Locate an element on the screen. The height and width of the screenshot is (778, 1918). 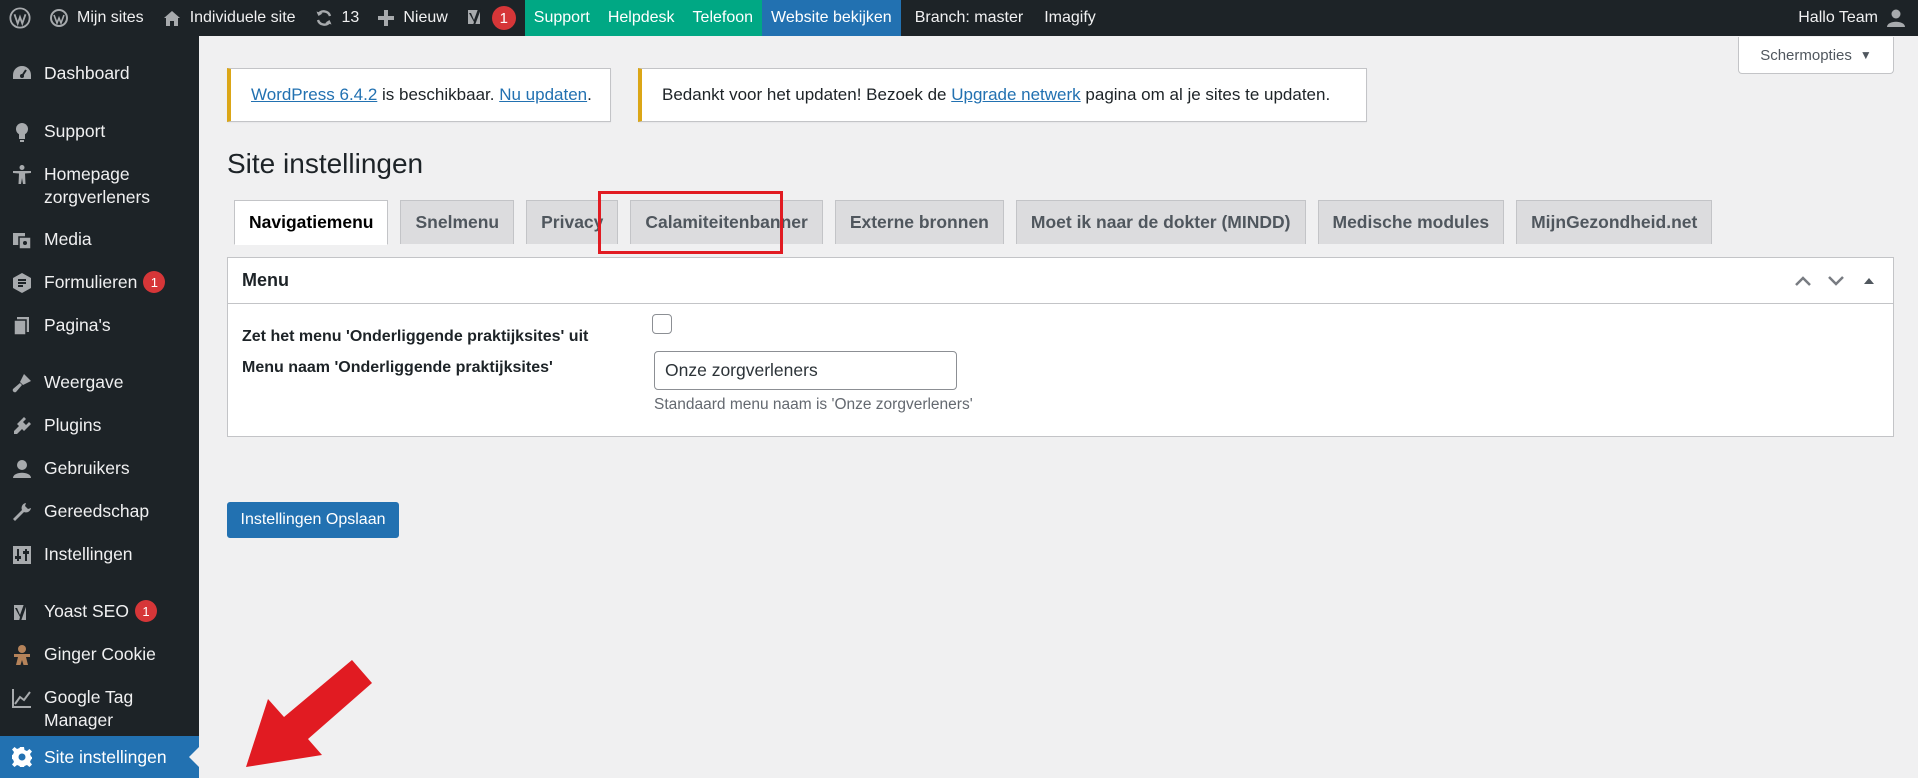
sidebar-item-homepage-zorgverleners: Homepage zorgverleners is located at coordinates (99, 186).